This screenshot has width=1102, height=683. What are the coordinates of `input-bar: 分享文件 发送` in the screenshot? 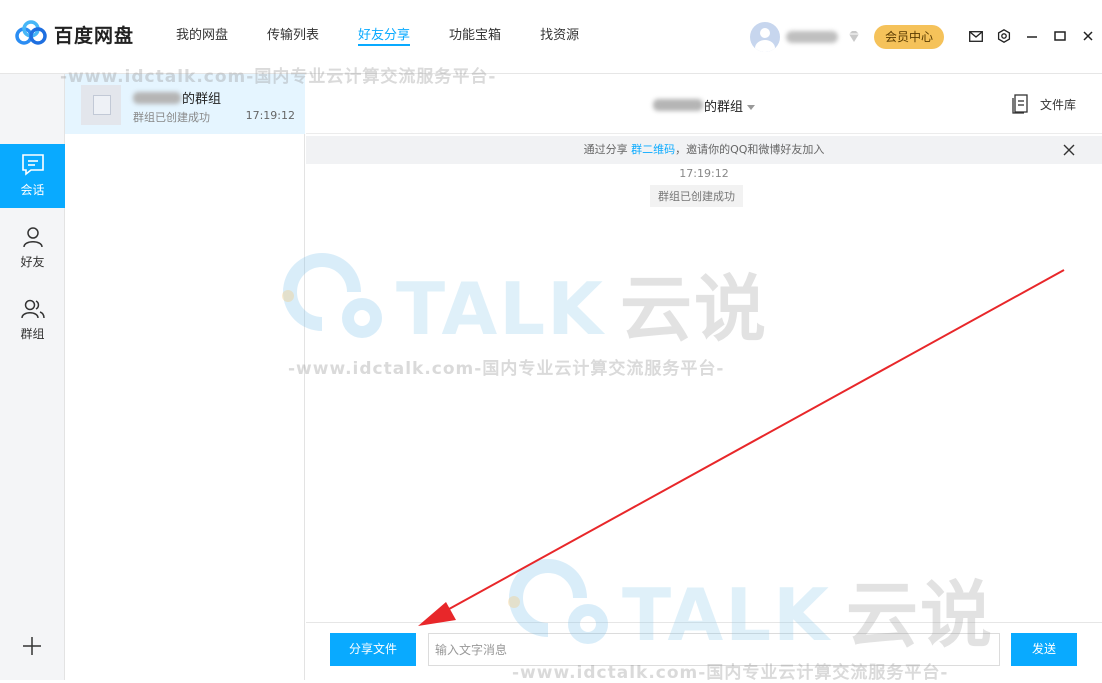 It's located at (704, 651).